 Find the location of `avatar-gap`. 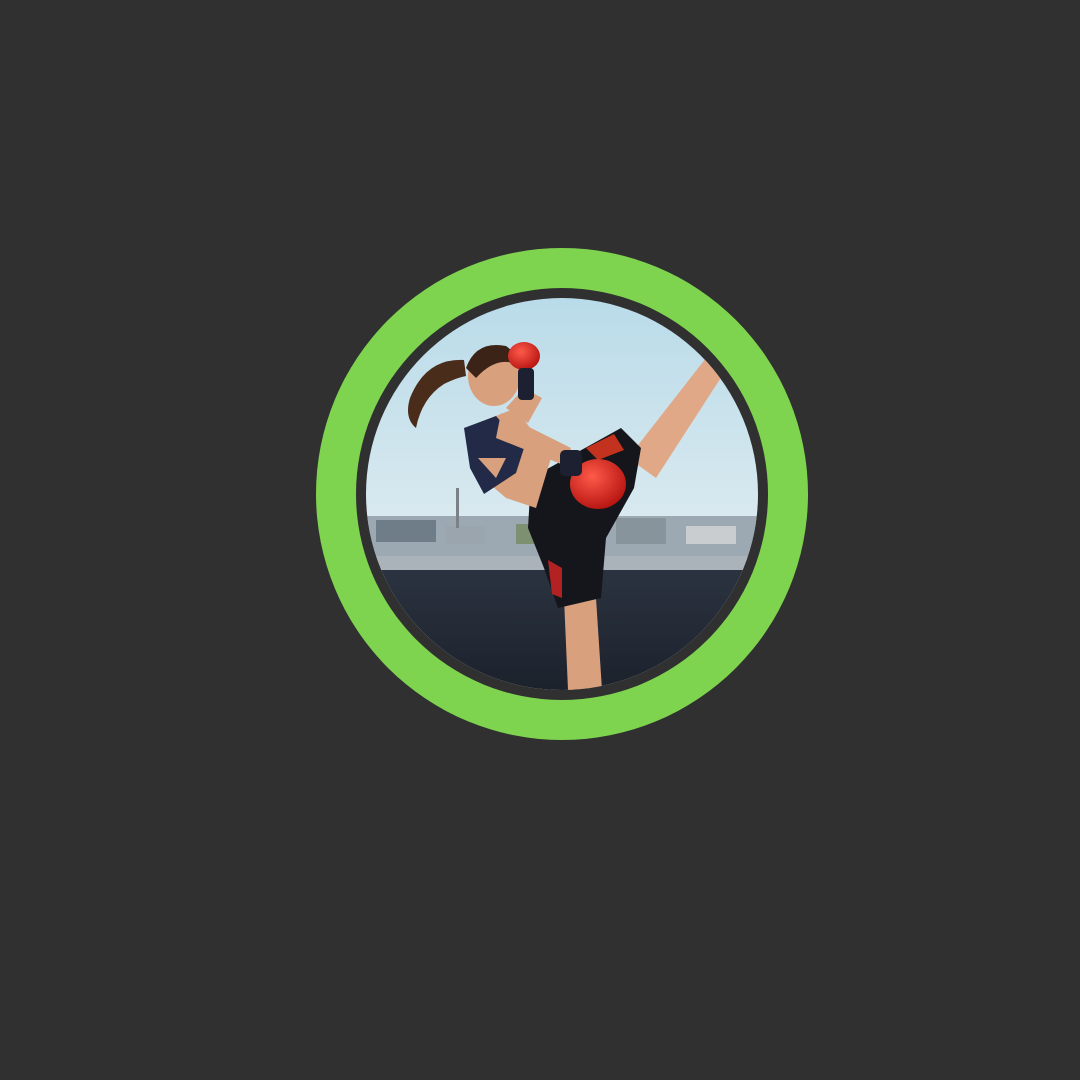

avatar-gap is located at coordinates (562, 494).